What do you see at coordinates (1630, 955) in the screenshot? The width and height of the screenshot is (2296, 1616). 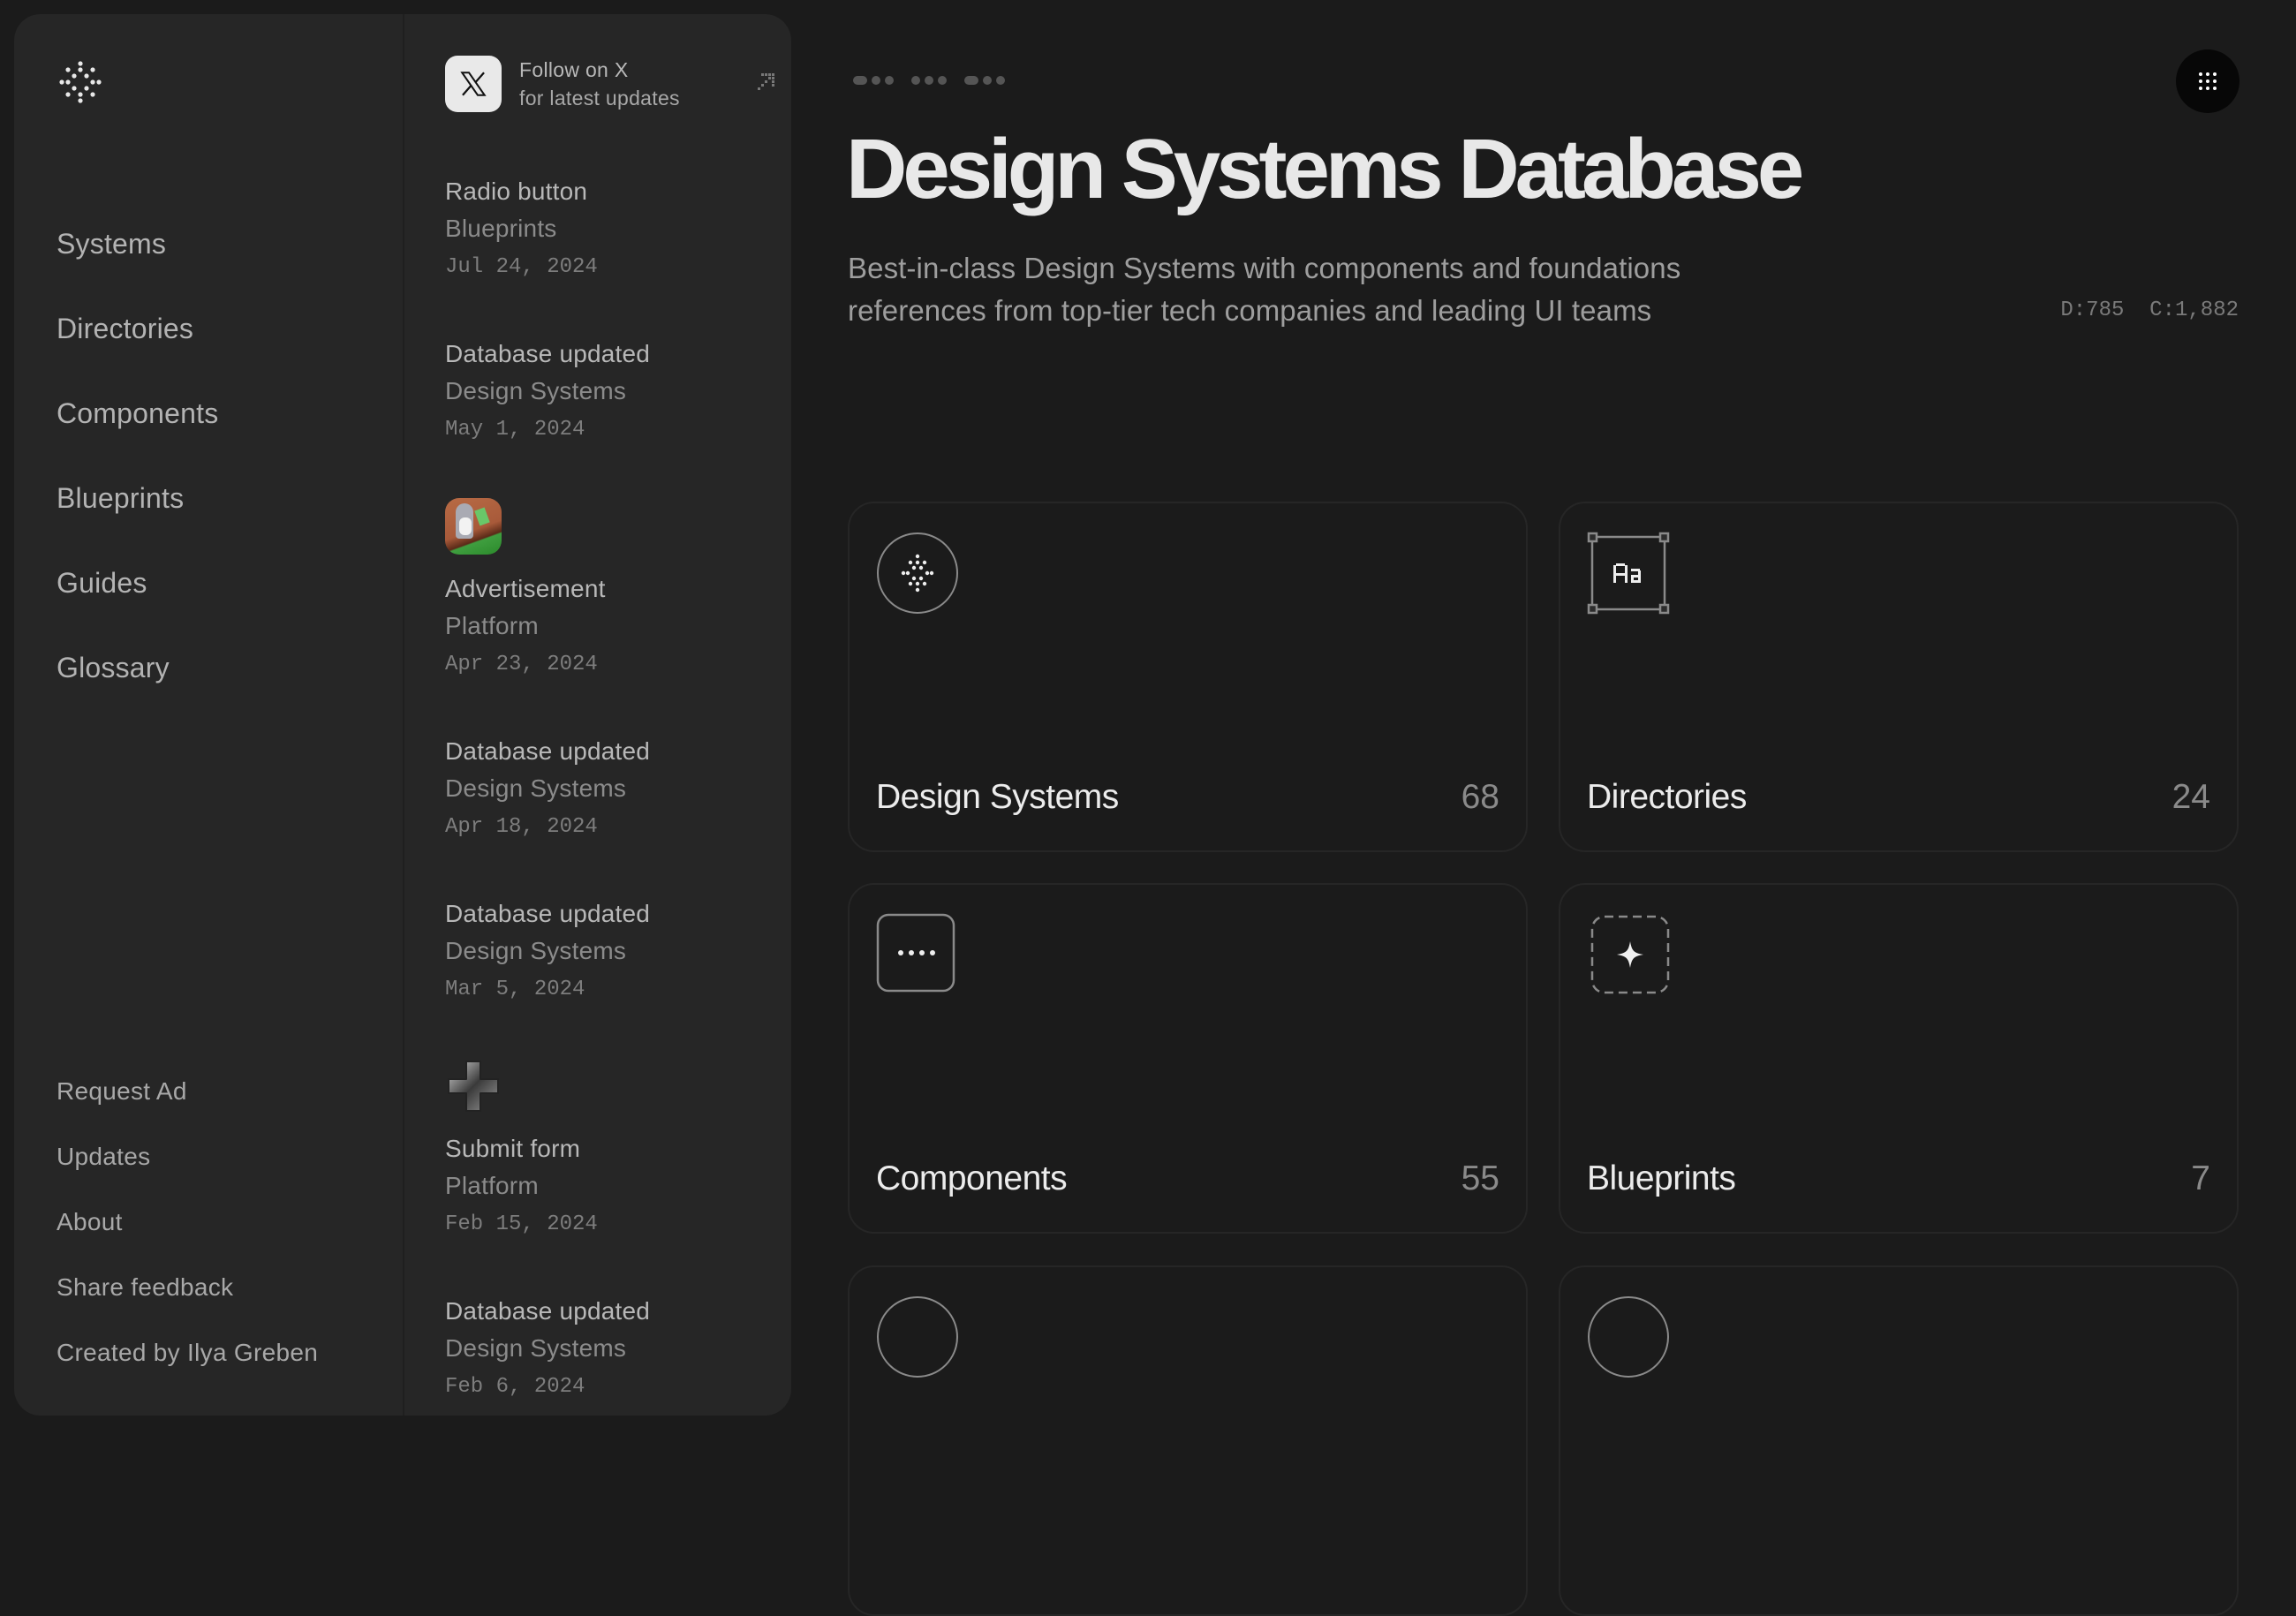 I see `sparkle-dashed-box-icon` at bounding box center [1630, 955].